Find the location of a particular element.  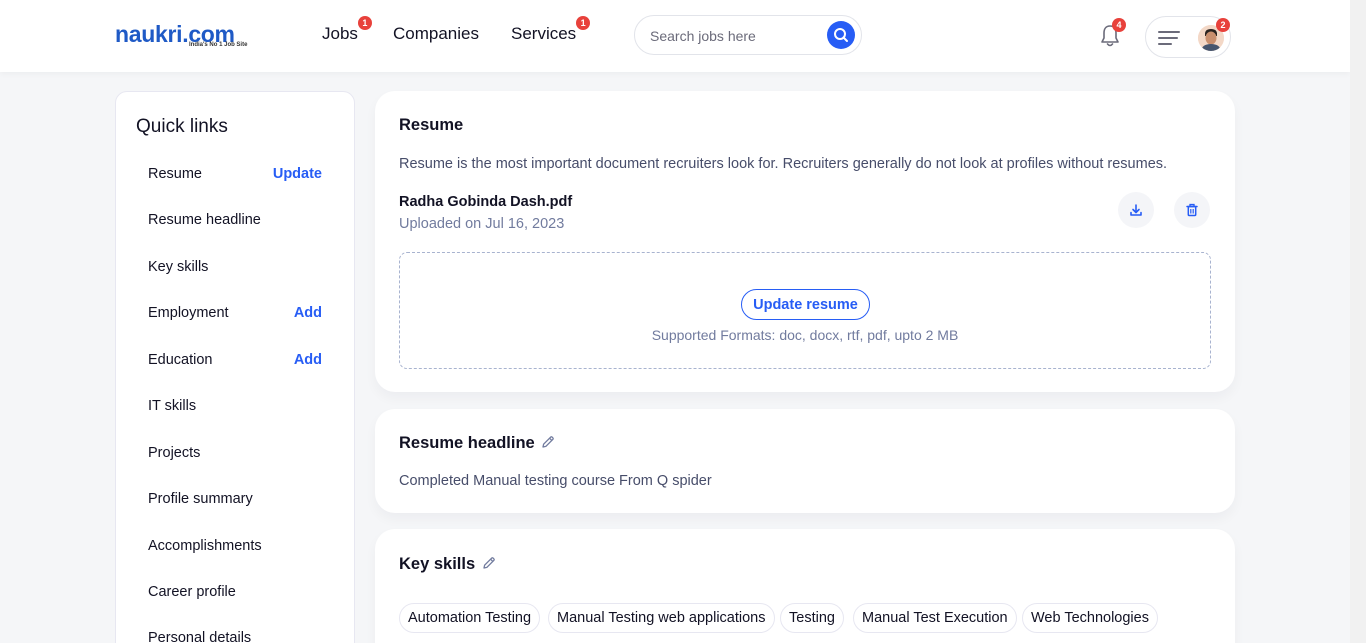

logo-tagline: India's No 1 Job Site is located at coordinates (218, 45).